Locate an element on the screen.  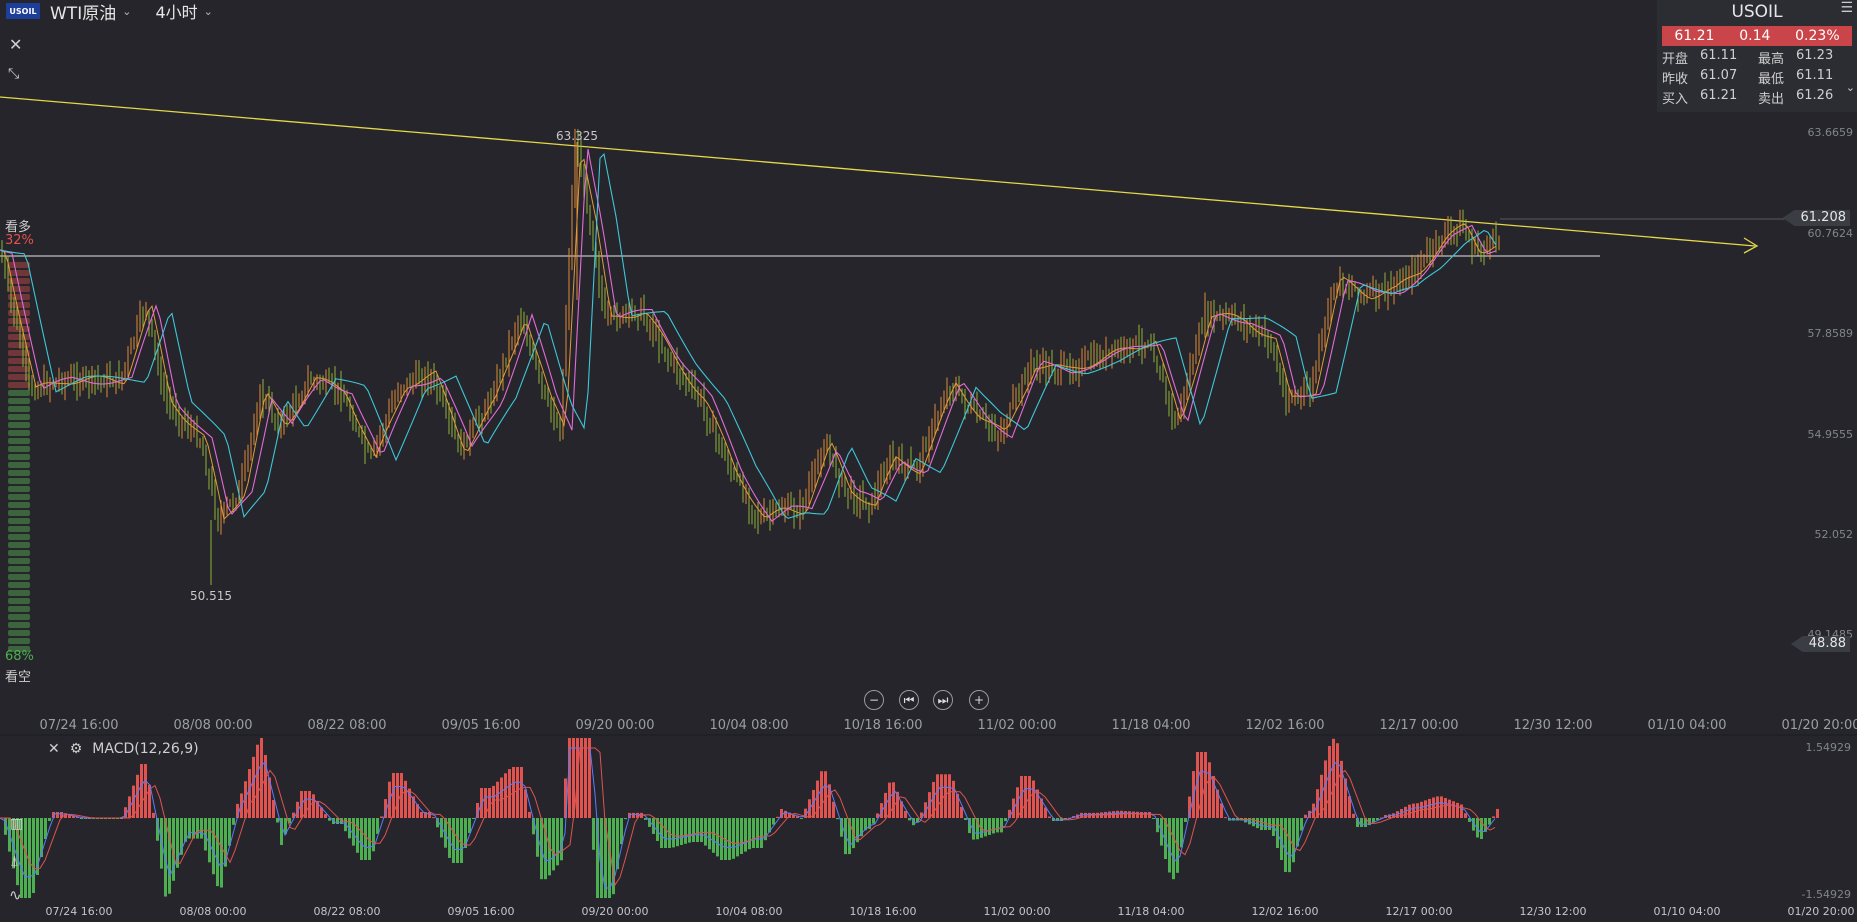
menu-icon: ☰ is located at coordinates (1846, 8).